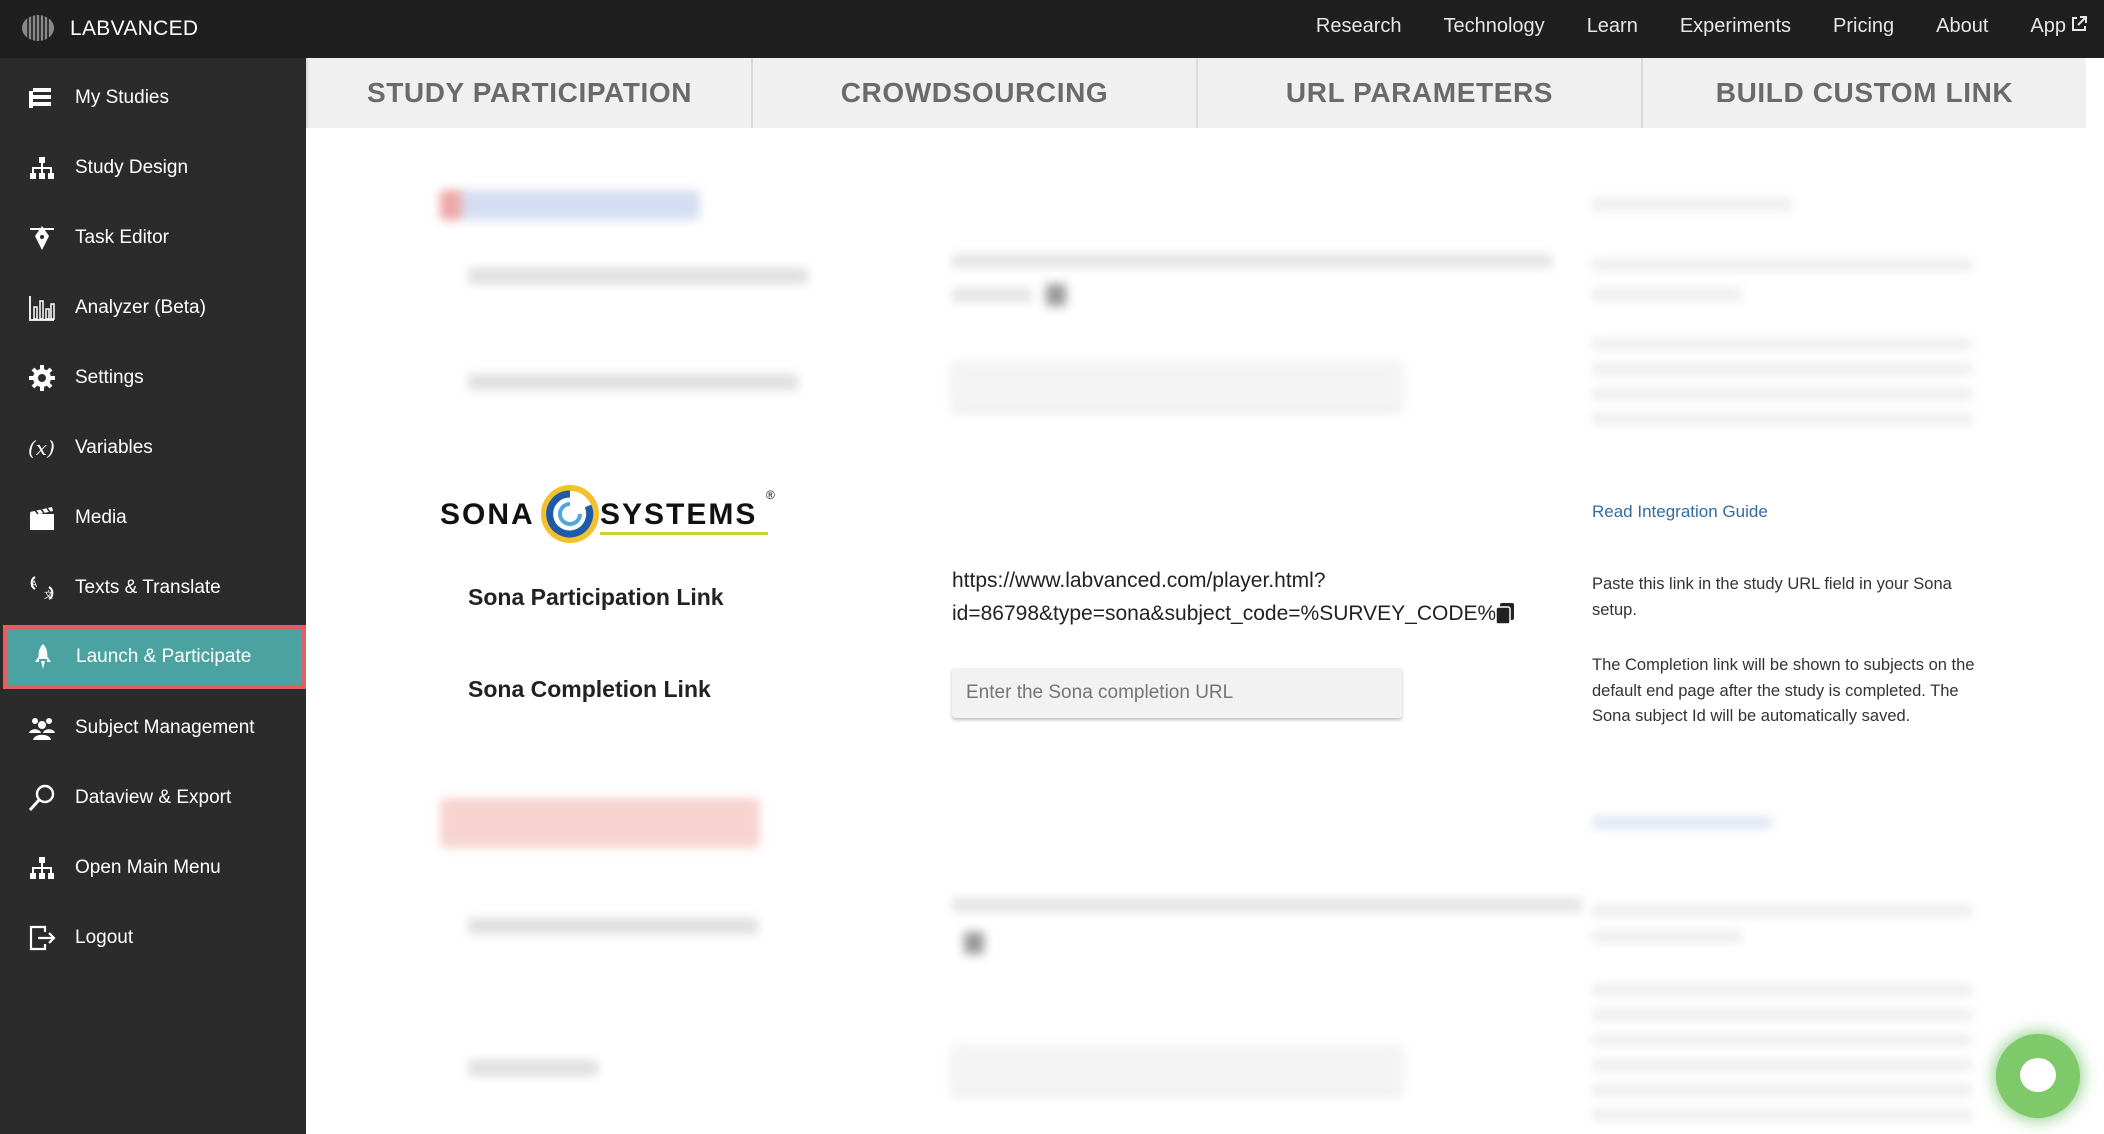 The width and height of the screenshot is (2104, 1134). Describe the element at coordinates (1680, 512) in the screenshot. I see `read-integration-guide-link: Read Integration Guide` at that location.